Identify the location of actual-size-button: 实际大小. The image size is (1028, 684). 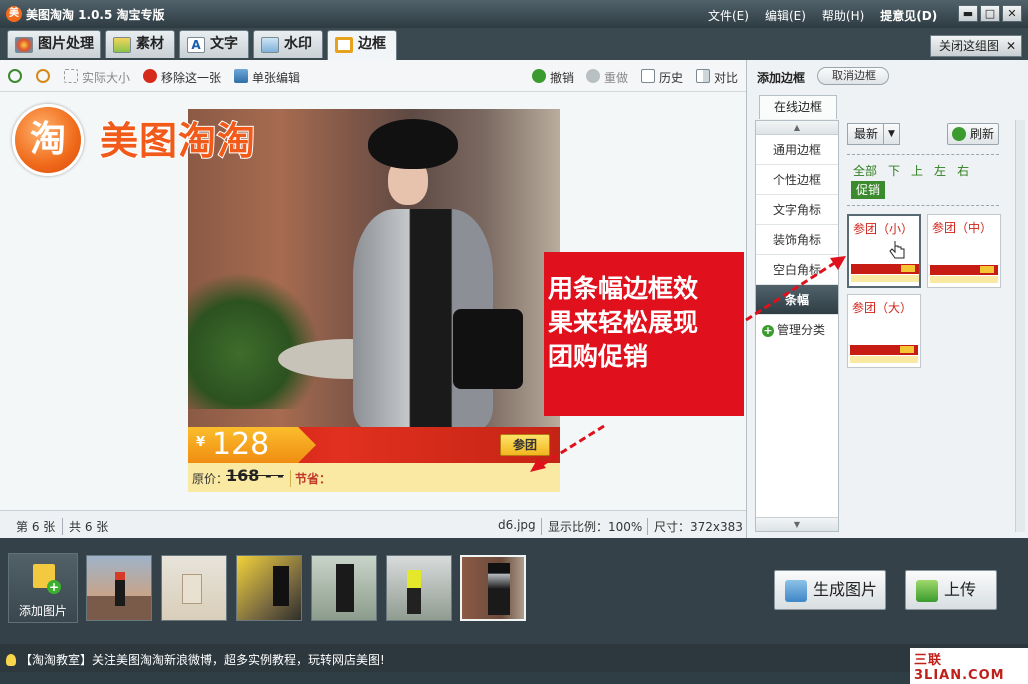
(97, 77).